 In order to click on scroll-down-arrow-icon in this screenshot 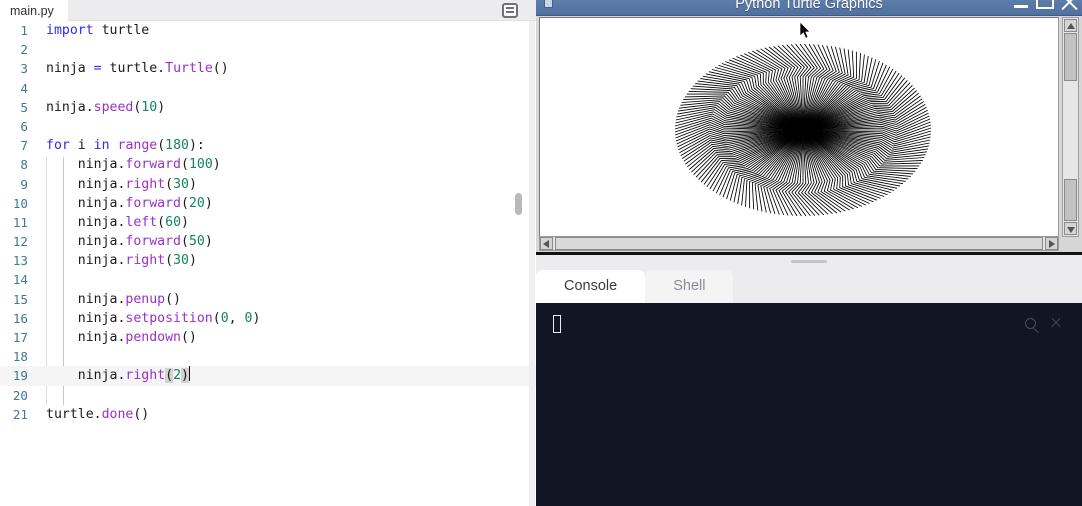, I will do `click(1070, 228)`.